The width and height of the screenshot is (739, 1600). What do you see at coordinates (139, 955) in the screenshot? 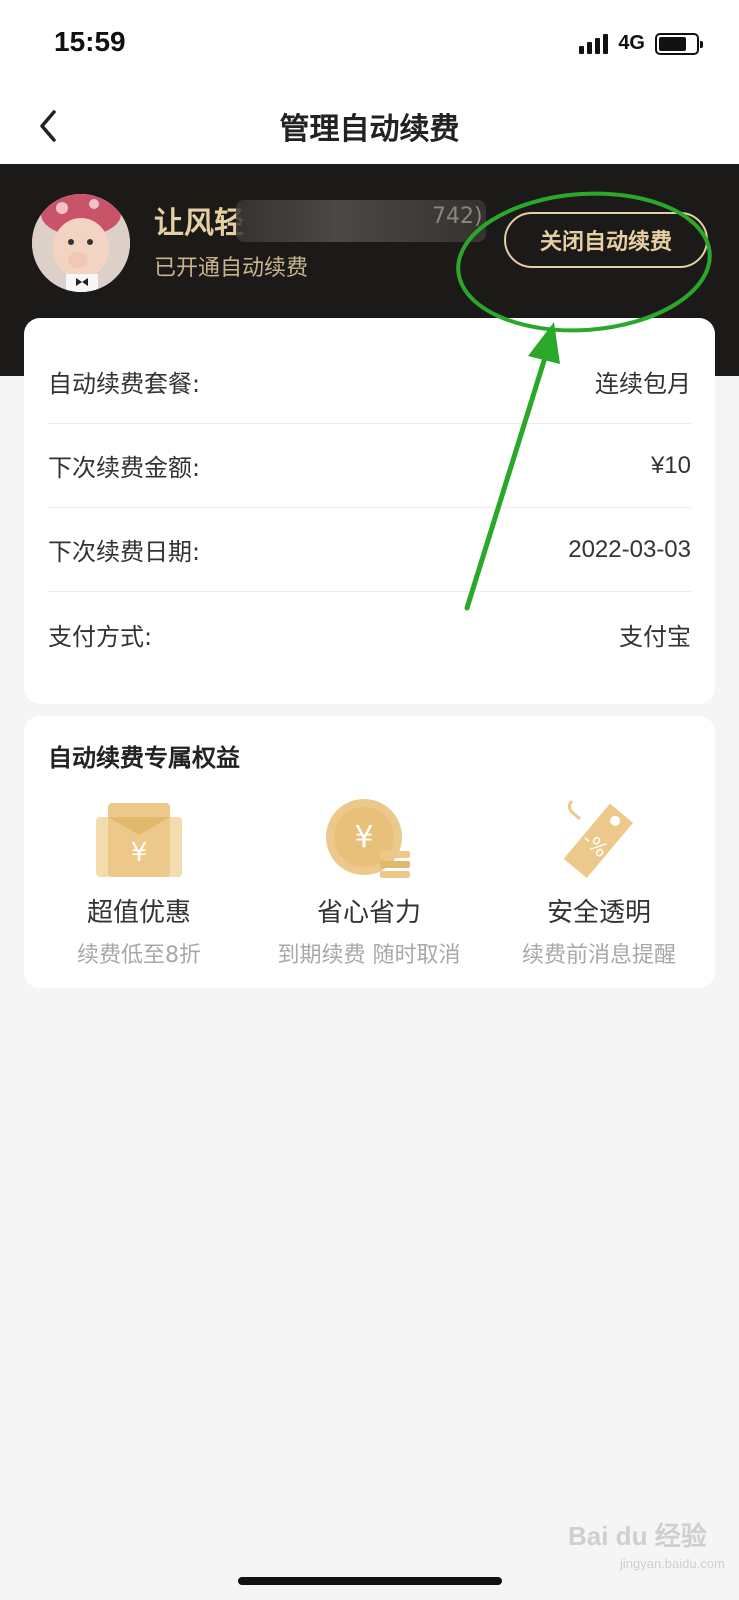
I see `benefit-desc: 续费低至8折` at bounding box center [139, 955].